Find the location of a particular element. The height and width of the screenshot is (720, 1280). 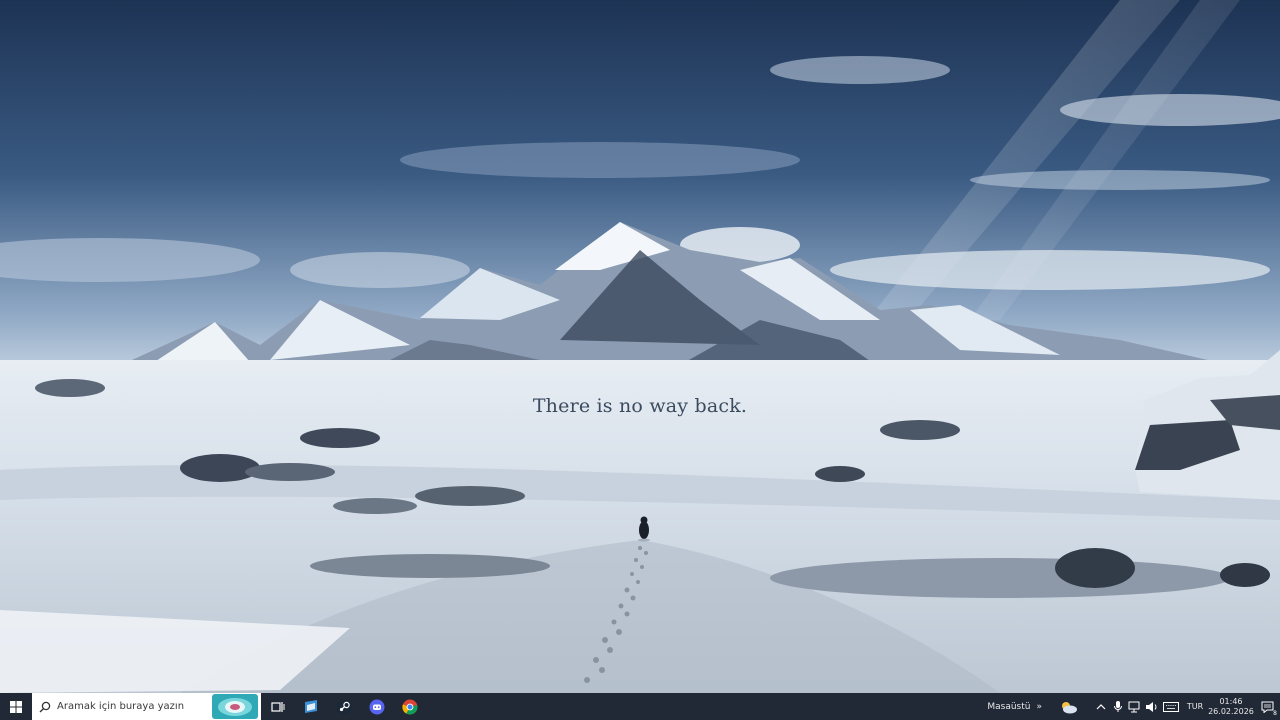

desktop-toolbar-label: Masaüstü is located at coordinates (1008, 707).